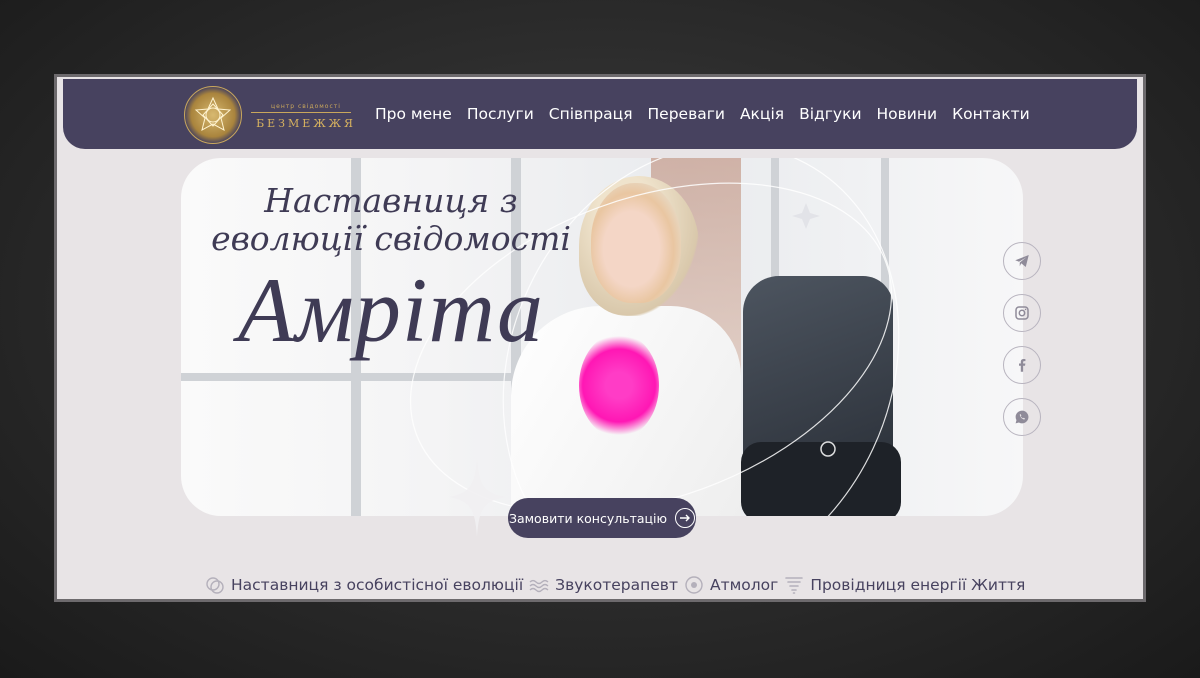 The image size is (1200, 678). What do you see at coordinates (306, 106) in the screenshot?
I see `brand-tagline: центр свідомості` at bounding box center [306, 106].